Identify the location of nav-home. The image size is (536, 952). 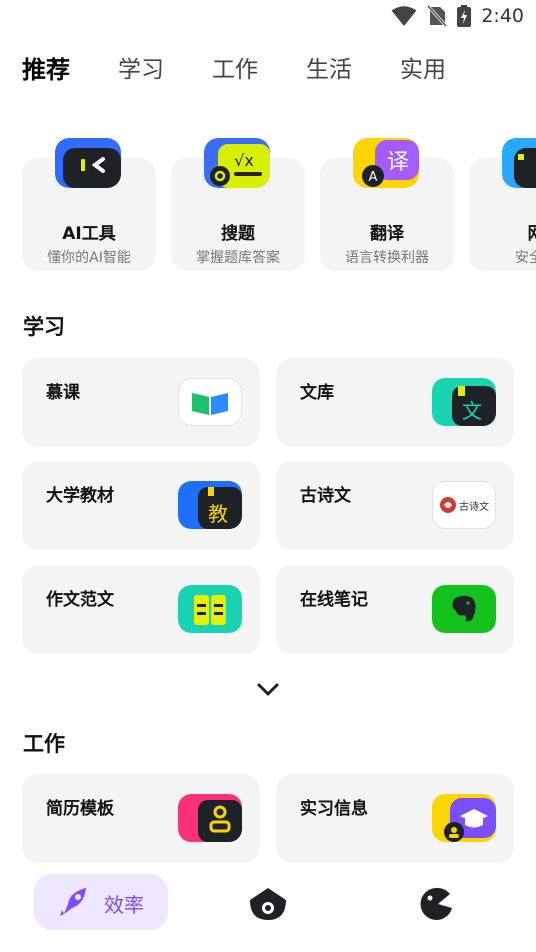
(268, 906).